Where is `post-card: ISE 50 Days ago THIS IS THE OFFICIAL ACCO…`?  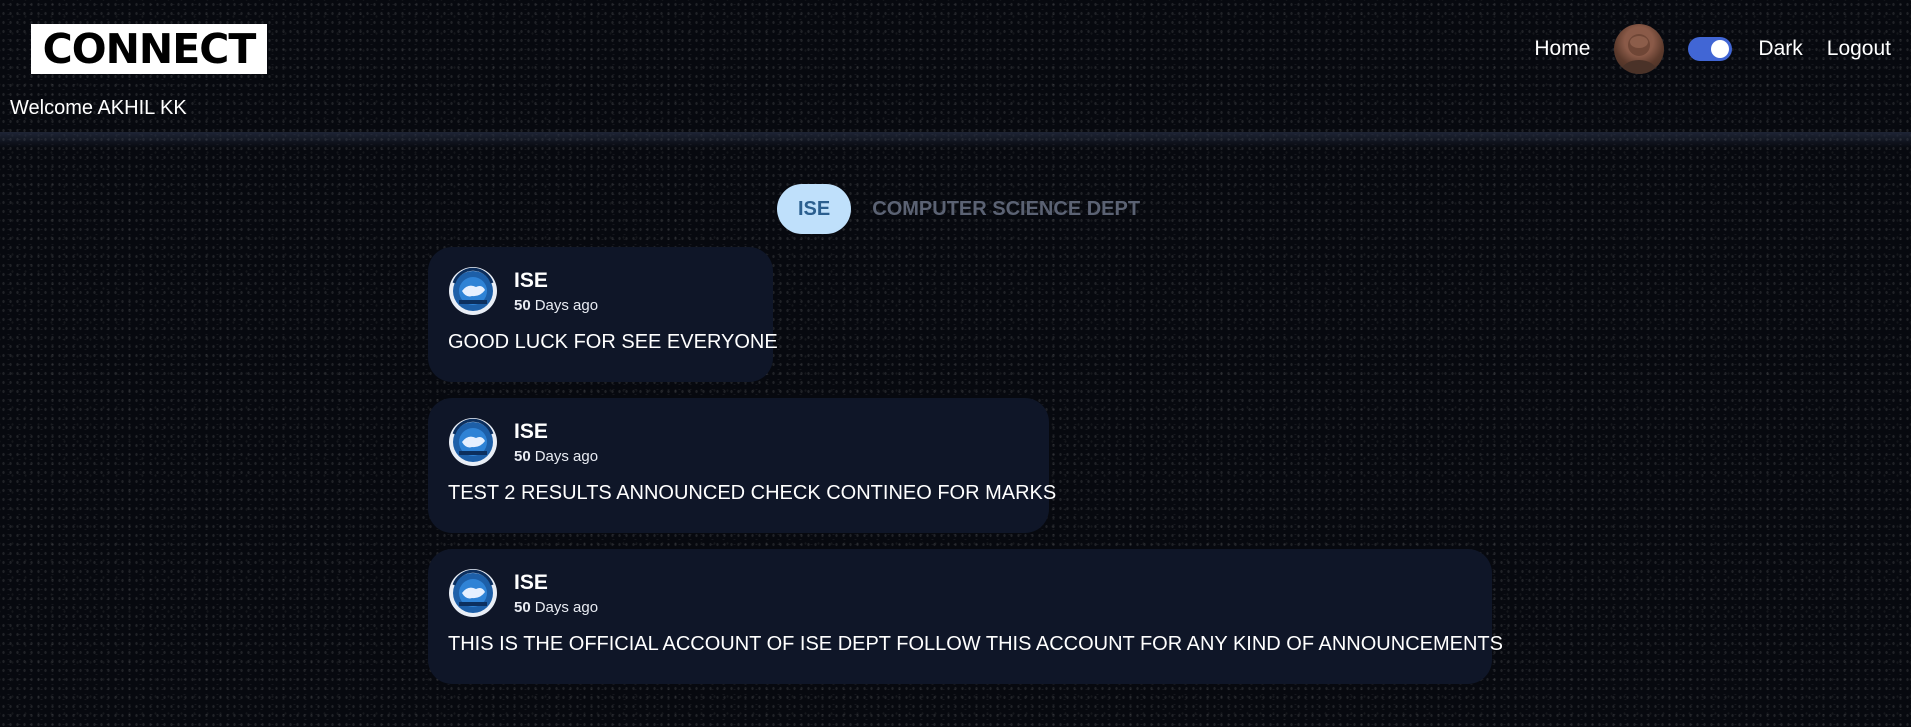
post-card: ISE 50 Days ago THIS IS THE OFFICIAL ACCO… is located at coordinates (965, 616).